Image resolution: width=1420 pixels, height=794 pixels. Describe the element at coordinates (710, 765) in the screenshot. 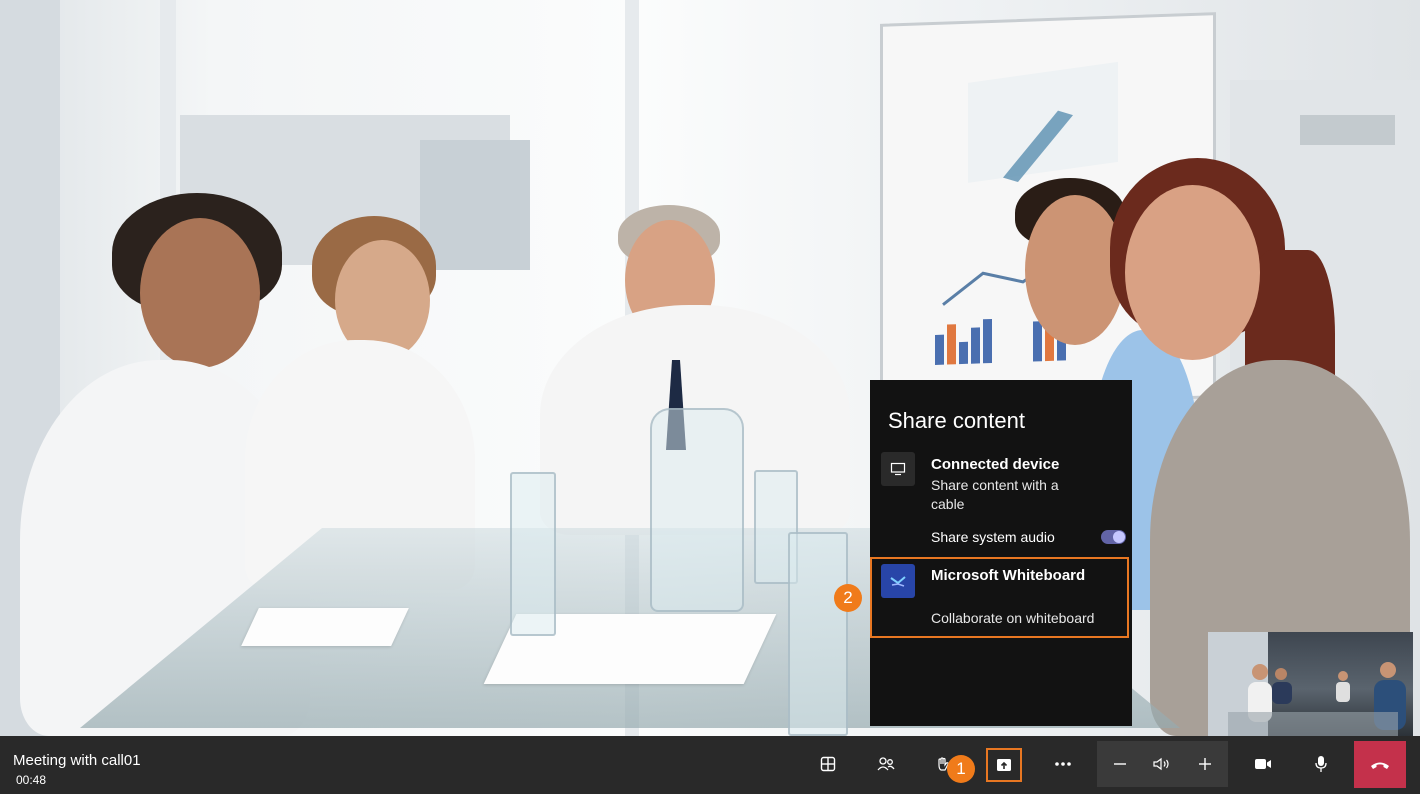

I see `meeting-toolbar: Meeting with call01 00:48 1` at that location.